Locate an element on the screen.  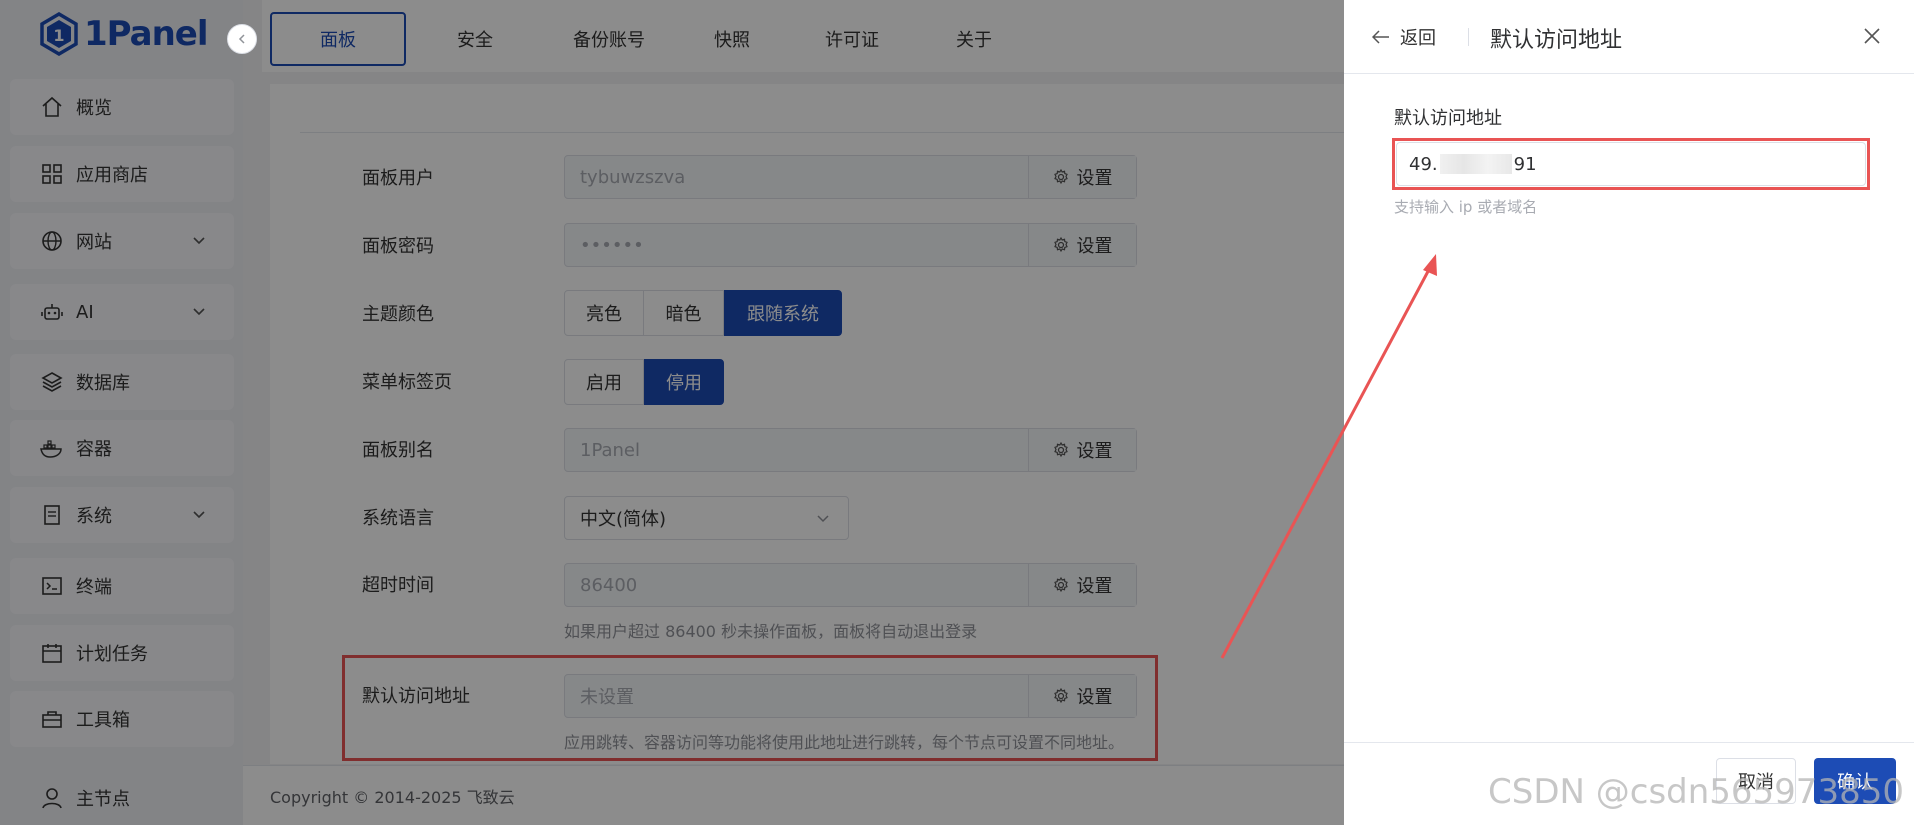
address-field-label: 默认访问地址 is located at coordinates (1448, 118).